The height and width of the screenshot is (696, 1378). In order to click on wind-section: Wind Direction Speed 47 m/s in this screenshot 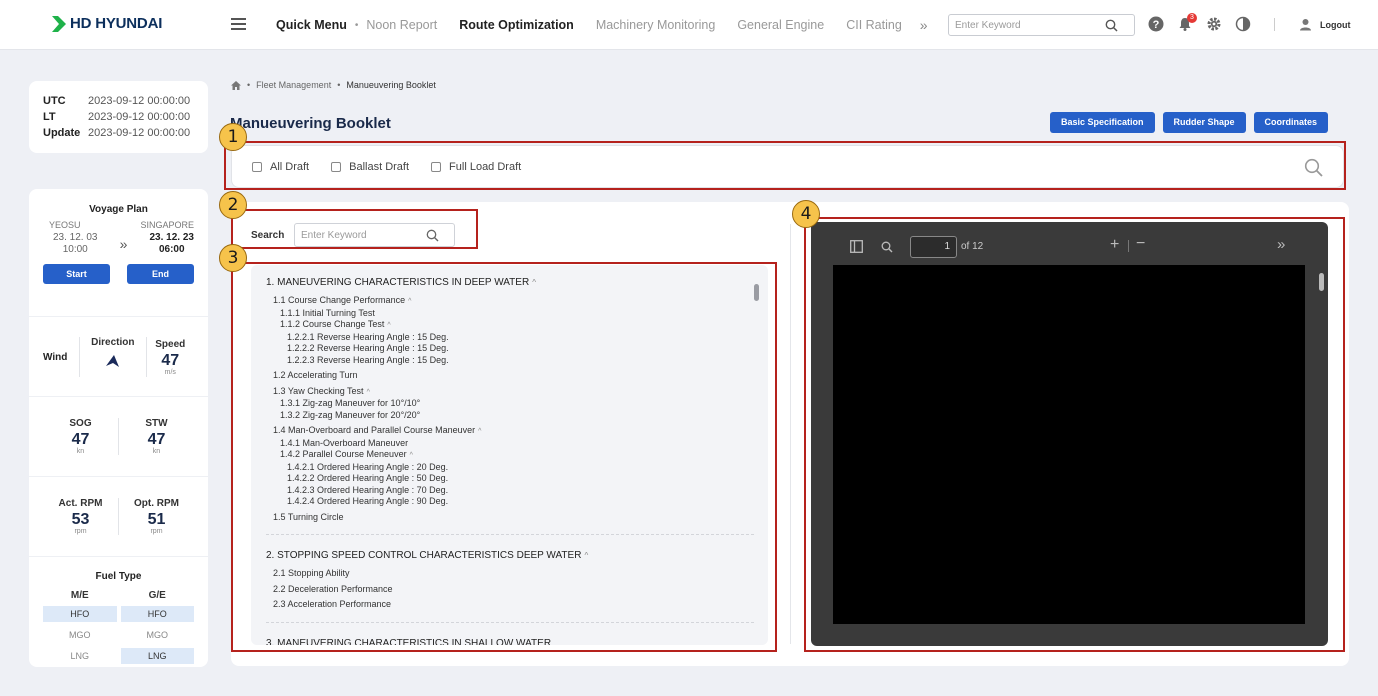, I will do `click(118, 357)`.